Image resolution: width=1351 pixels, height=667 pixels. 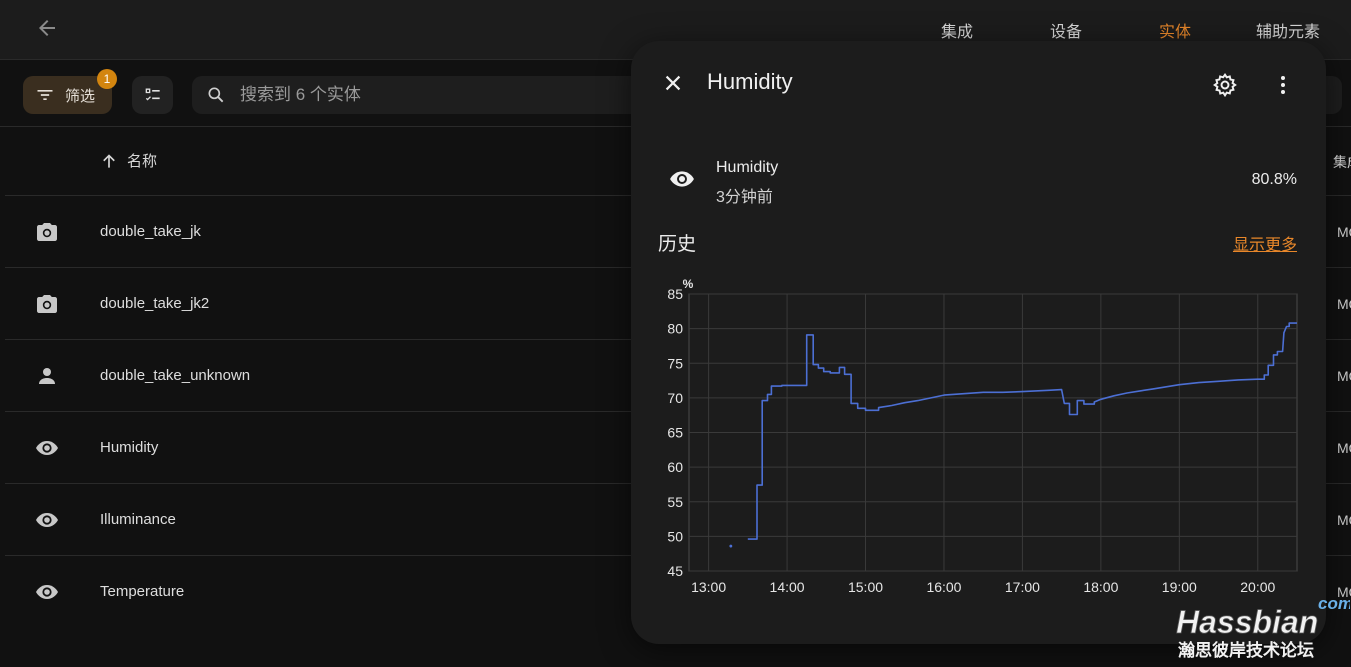 I want to click on y-tick-label: 55, so click(x=675, y=502).